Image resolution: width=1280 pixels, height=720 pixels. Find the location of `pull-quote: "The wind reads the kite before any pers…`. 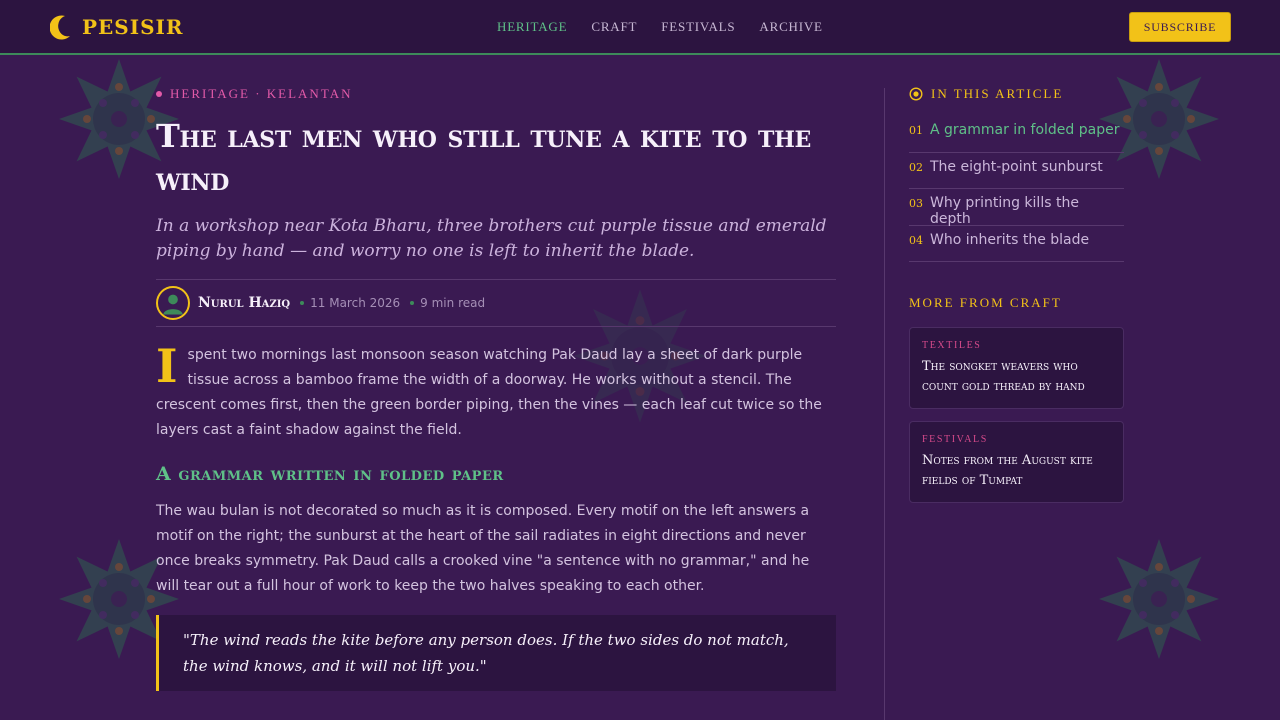

pull-quote: "The wind reads the kite before any pers… is located at coordinates (496, 653).